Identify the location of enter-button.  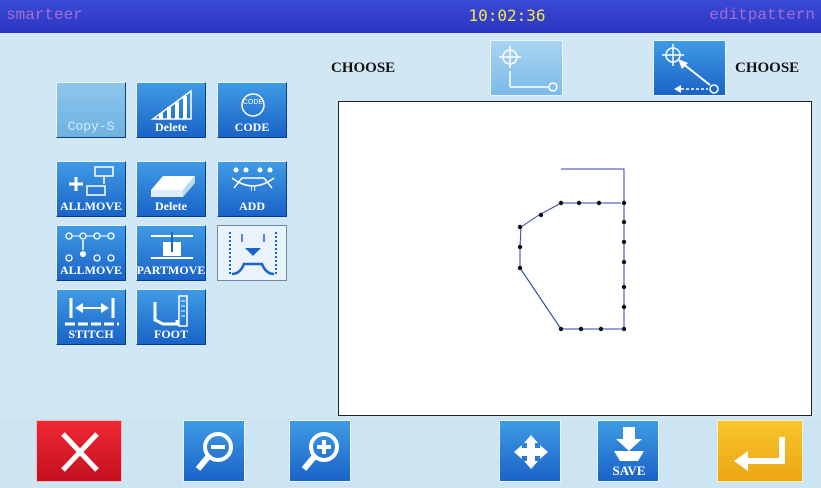
(760, 451).